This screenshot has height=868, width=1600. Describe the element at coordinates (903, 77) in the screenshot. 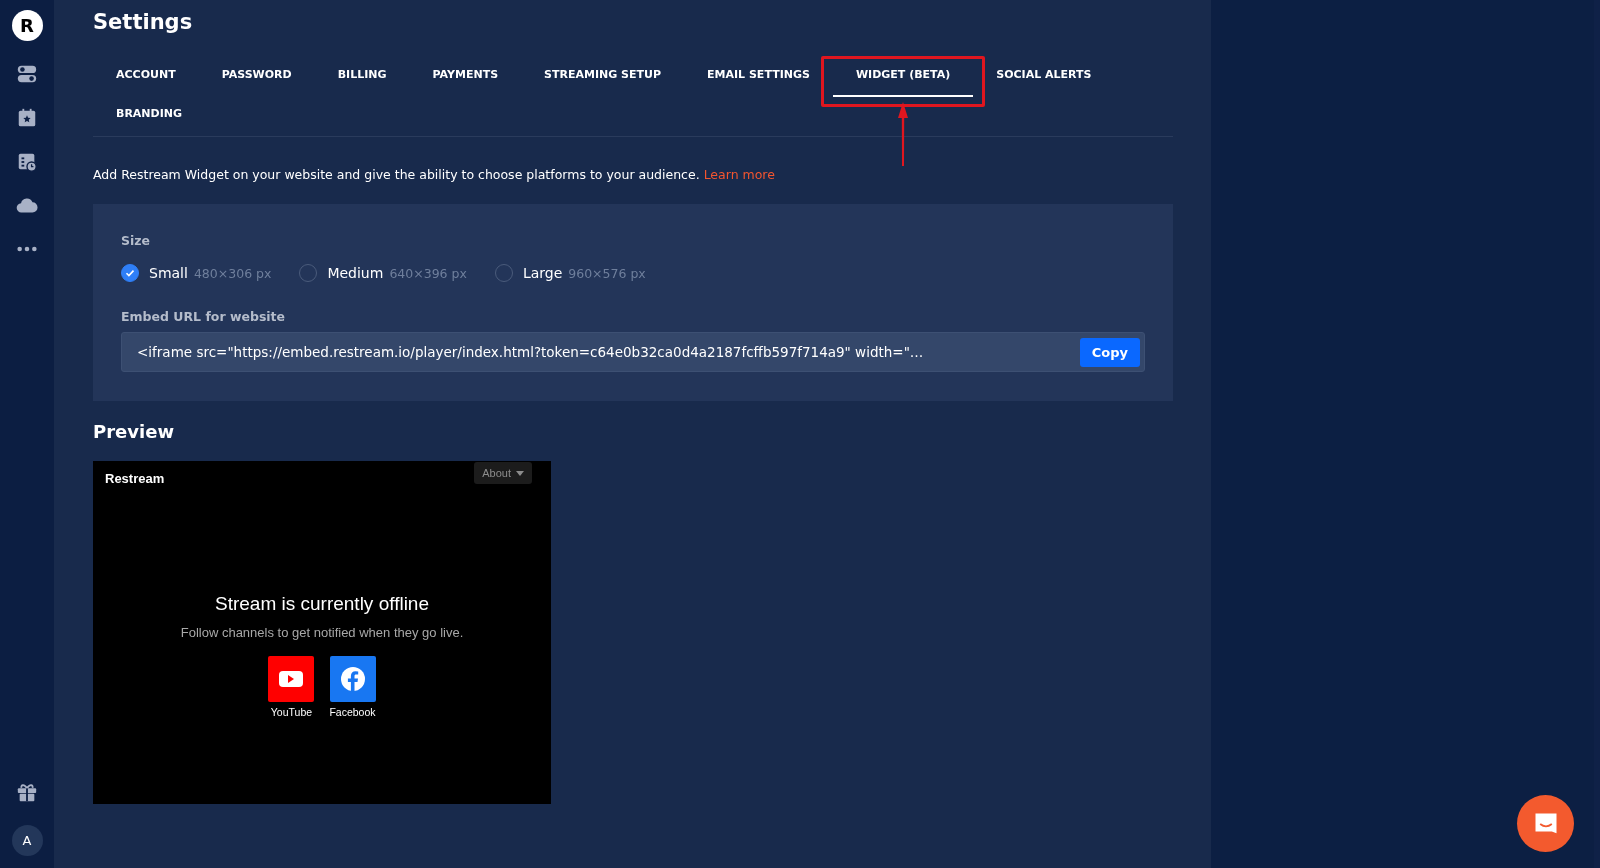

I see `tab: WIDGET (BETA)` at that location.